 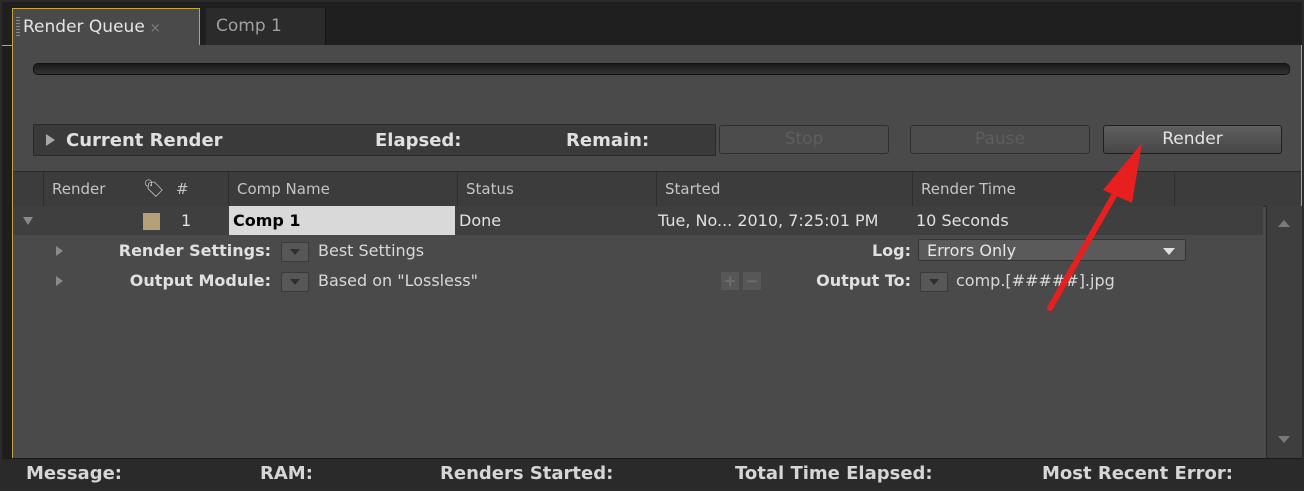 I want to click on output-to-label: Output To:, so click(x=863, y=280).